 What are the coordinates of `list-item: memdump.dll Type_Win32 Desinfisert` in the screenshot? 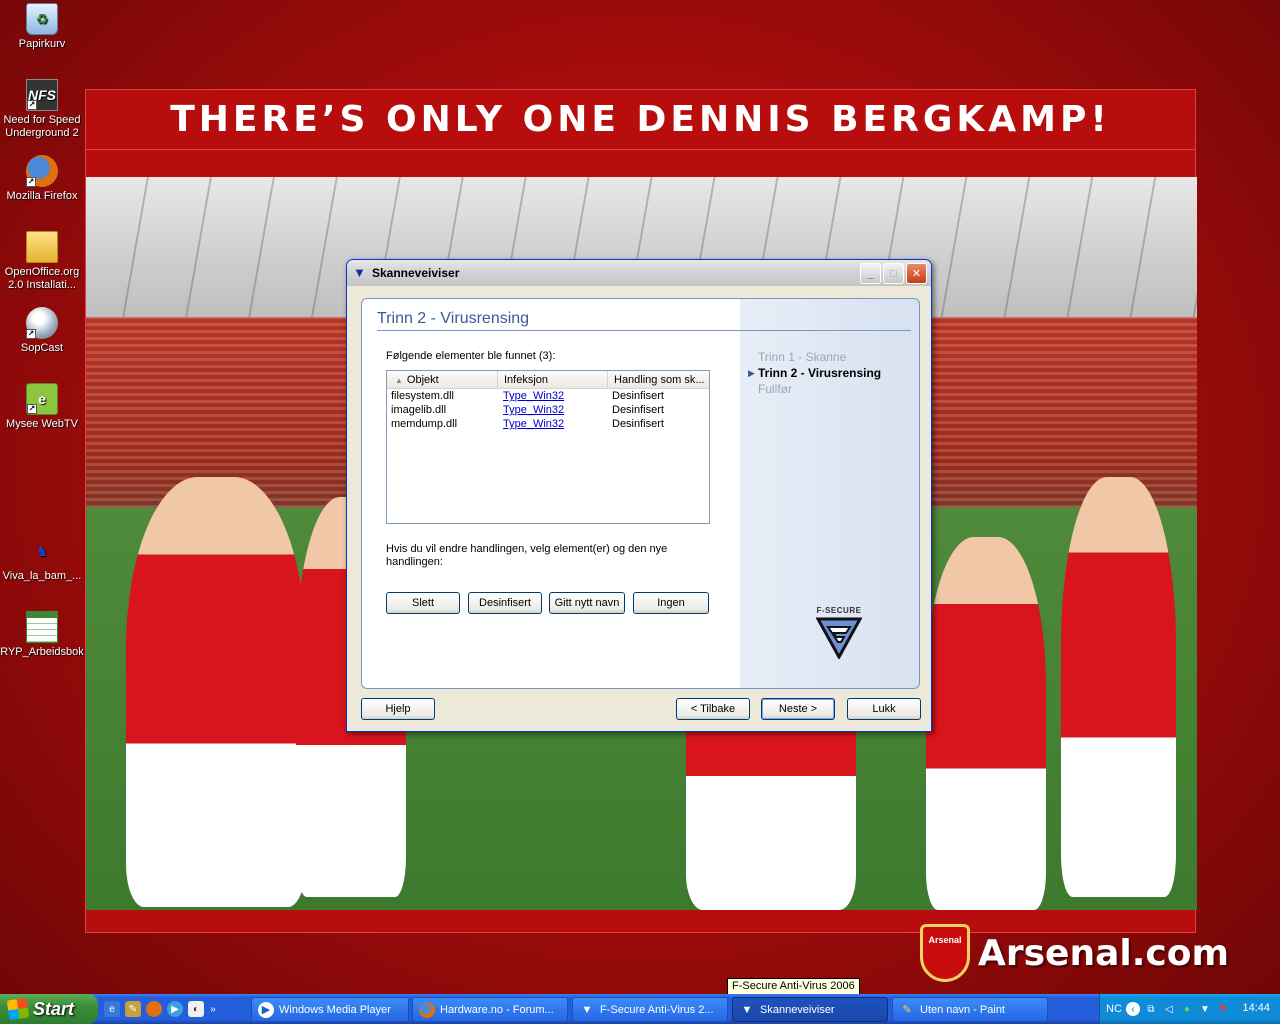 It's located at (548, 424).